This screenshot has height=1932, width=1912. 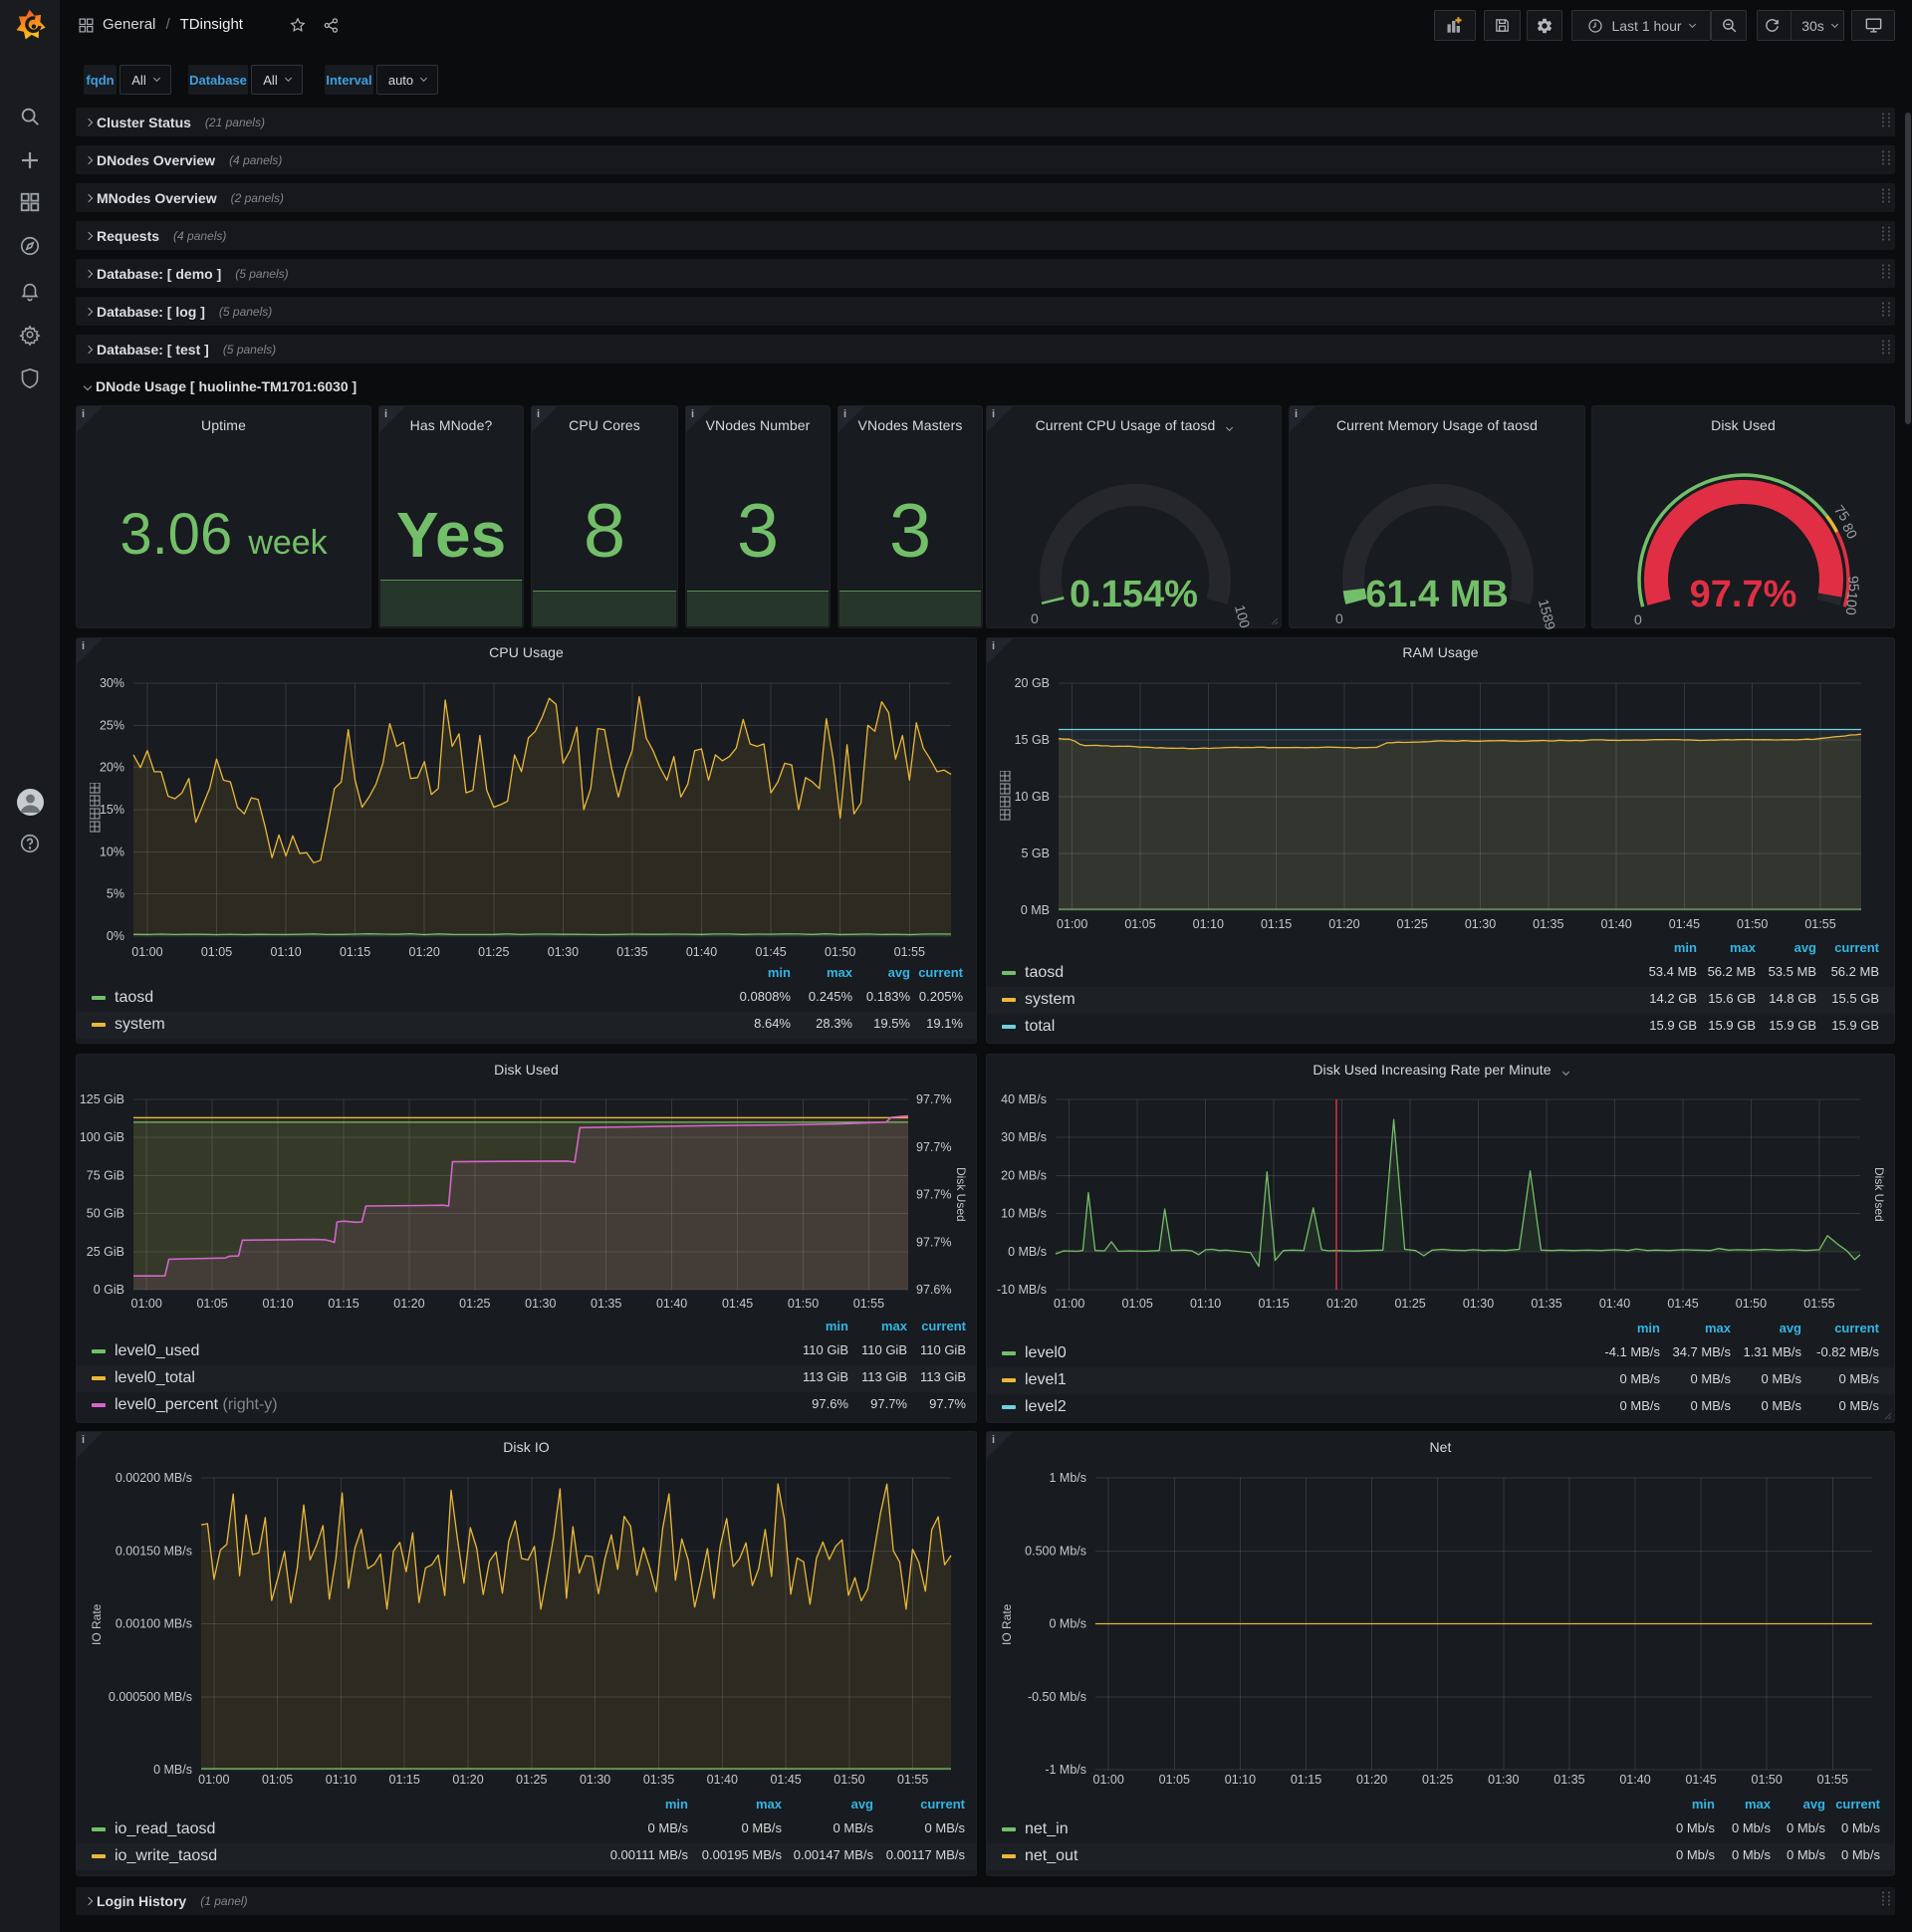 What do you see at coordinates (1067, 1624) in the screenshot?
I see `svg-text: 0 Mb/s` at bounding box center [1067, 1624].